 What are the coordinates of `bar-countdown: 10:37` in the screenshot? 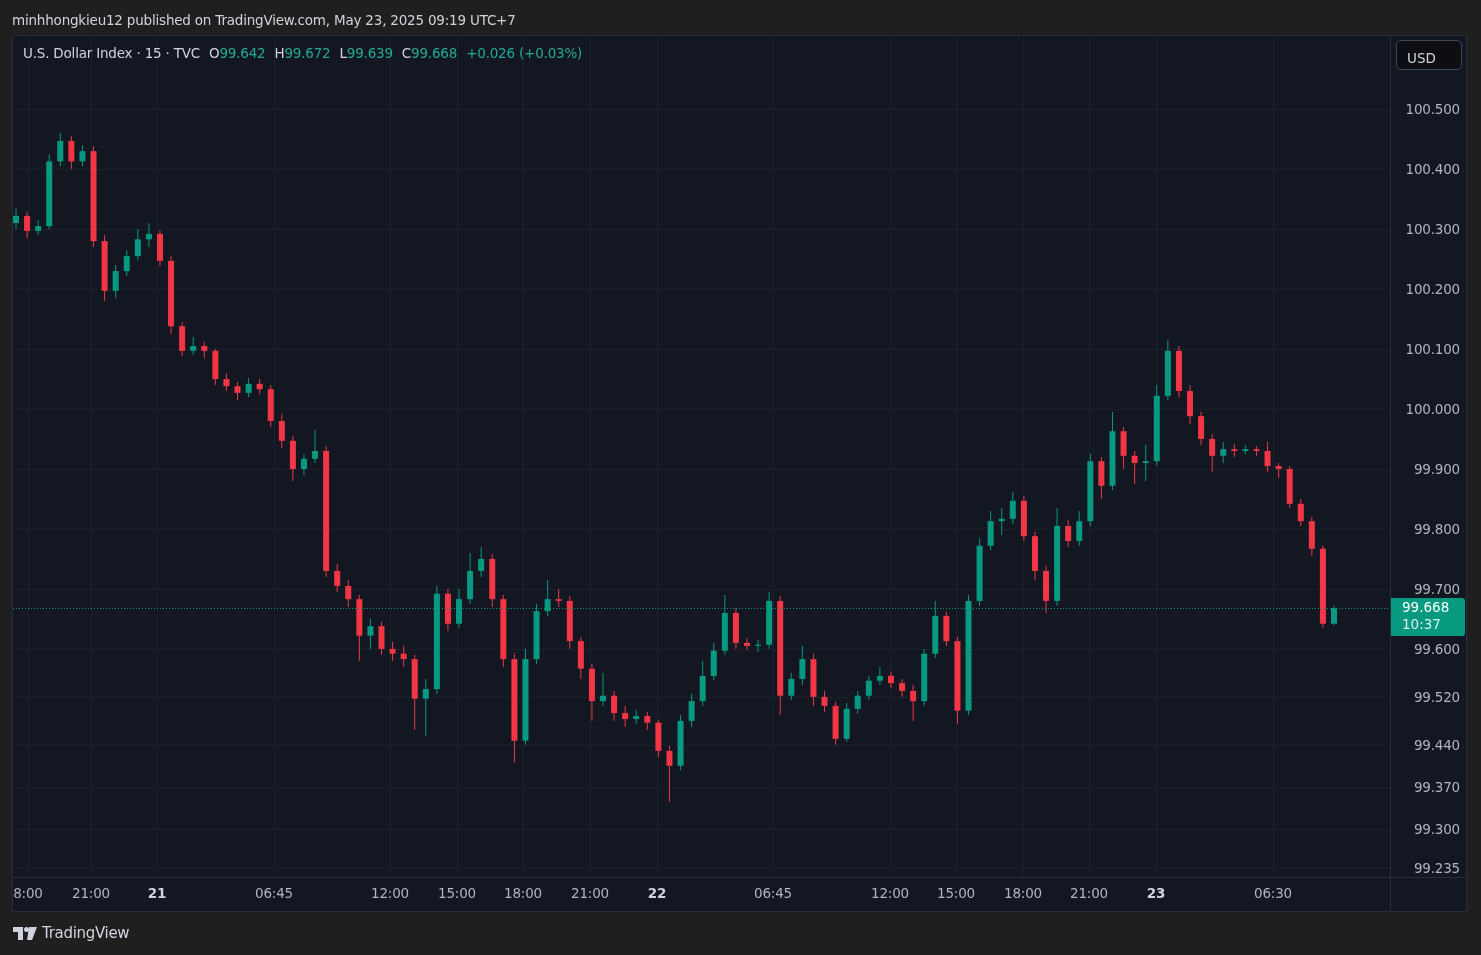 It's located at (1422, 624).